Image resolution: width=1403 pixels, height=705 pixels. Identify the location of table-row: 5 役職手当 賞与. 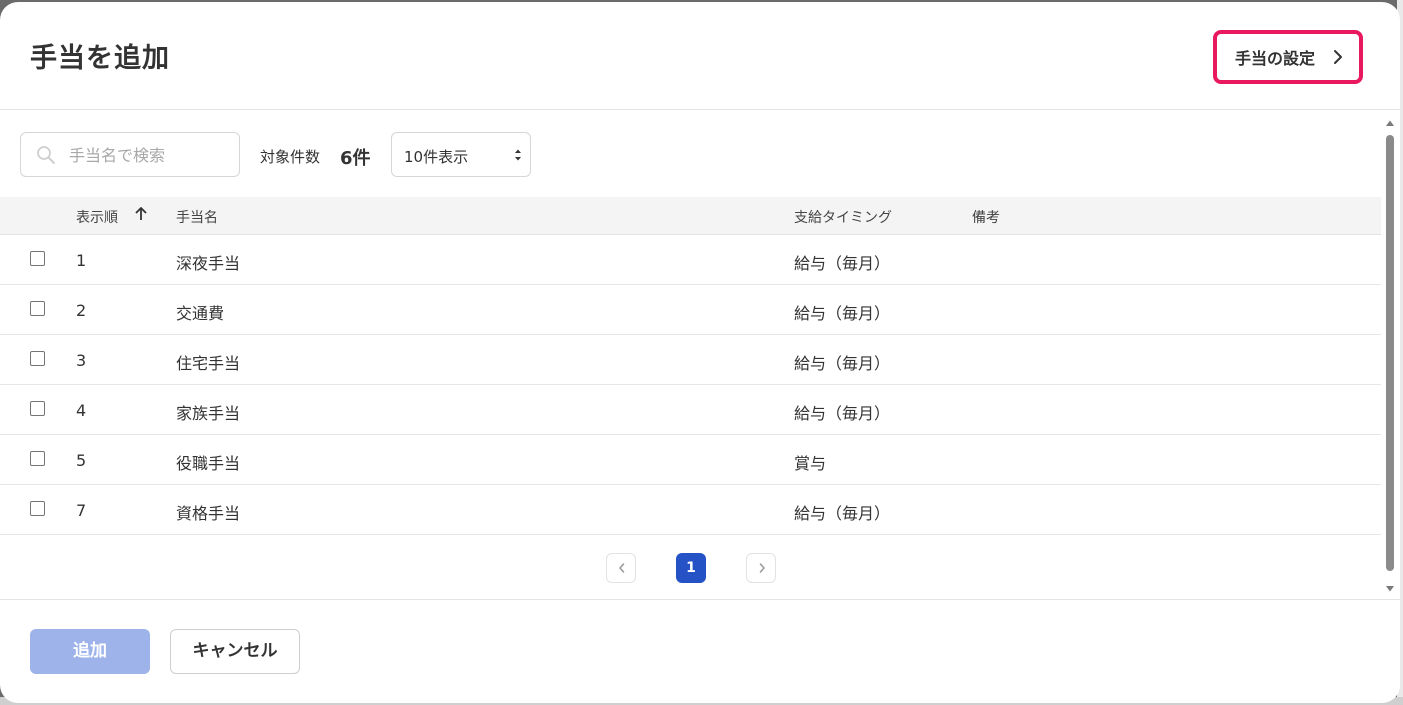
(690, 460).